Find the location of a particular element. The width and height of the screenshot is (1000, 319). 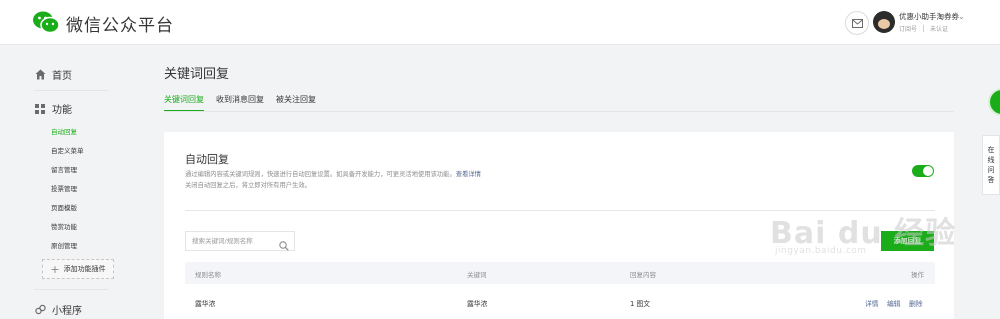

watermark-url: jingyan.baidu.com is located at coordinates (821, 251).